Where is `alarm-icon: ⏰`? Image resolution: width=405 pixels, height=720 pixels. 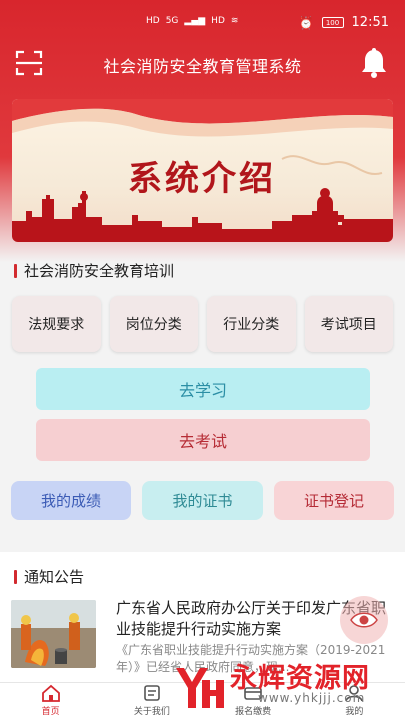 alarm-icon: ⏰ is located at coordinates (306, 22).